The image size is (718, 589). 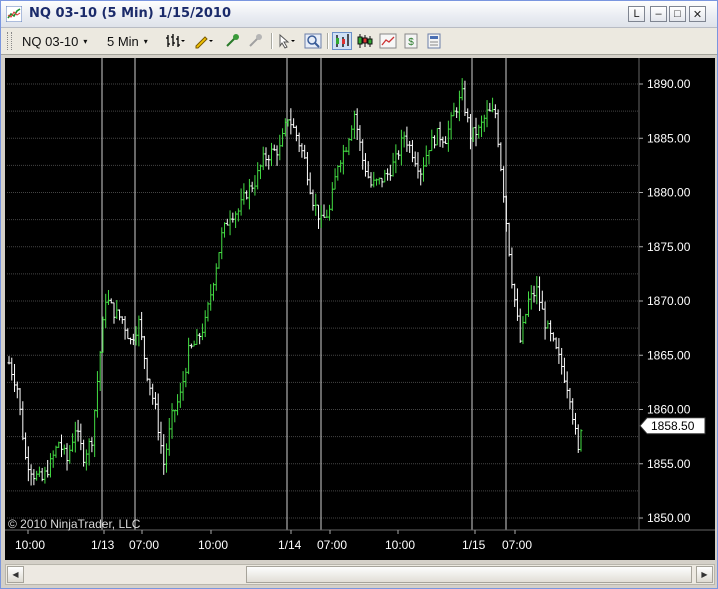 What do you see at coordinates (123, 41) in the screenshot?
I see `interval-label: 5 Min` at bounding box center [123, 41].